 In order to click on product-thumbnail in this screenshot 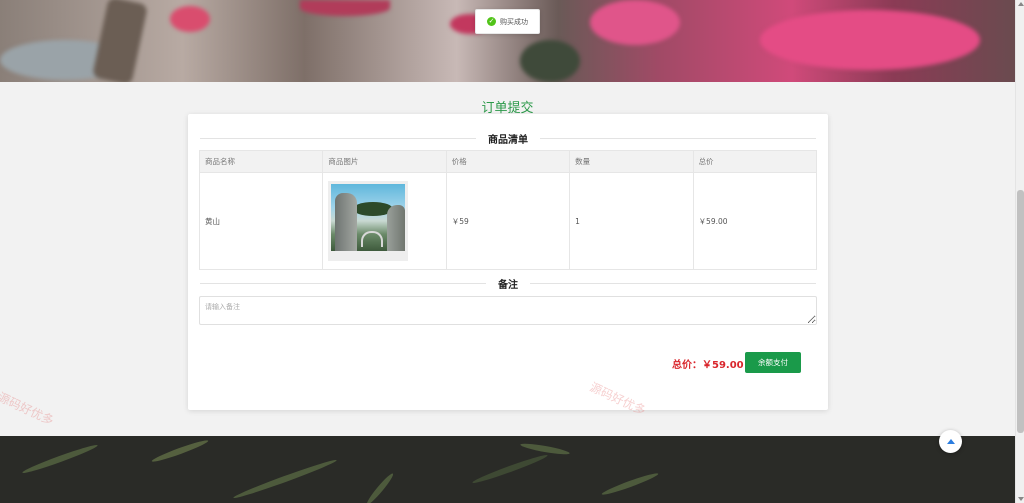, I will do `click(368, 221)`.